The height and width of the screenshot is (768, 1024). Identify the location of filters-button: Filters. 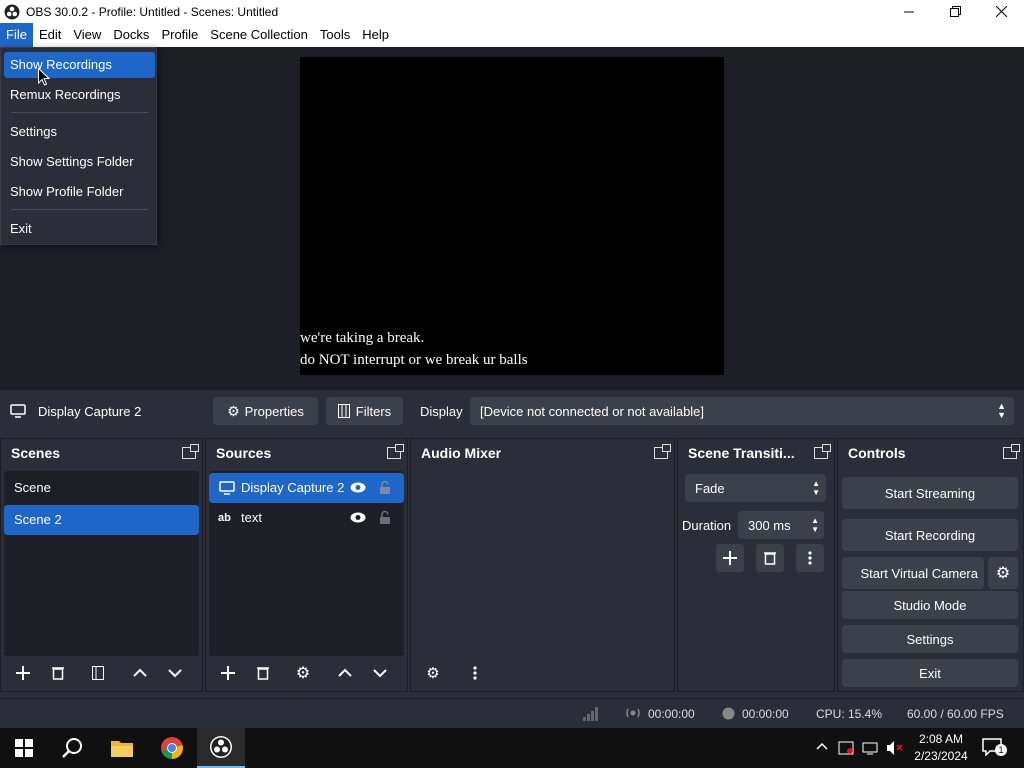
(364, 411).